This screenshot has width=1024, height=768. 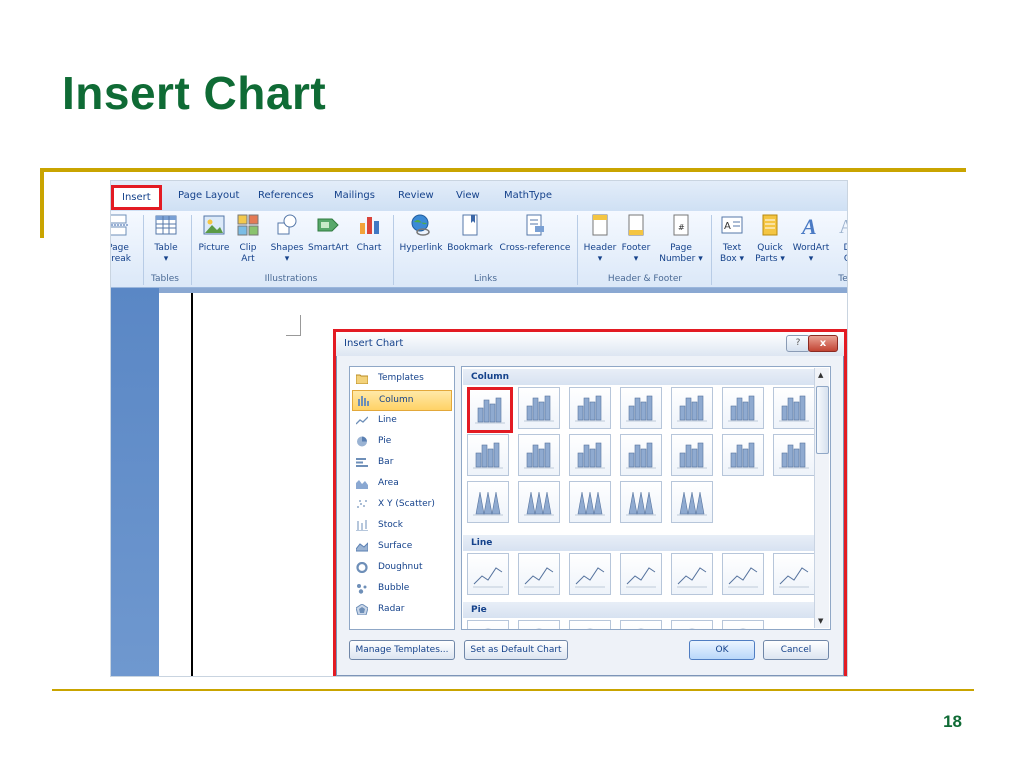 What do you see at coordinates (166, 225) in the screenshot?
I see `table-icon` at bounding box center [166, 225].